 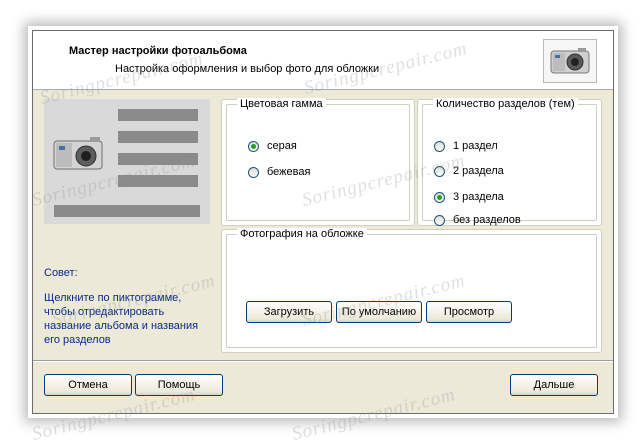 I want to click on radio-2-sections-label: 2 раздела, so click(x=478, y=171).